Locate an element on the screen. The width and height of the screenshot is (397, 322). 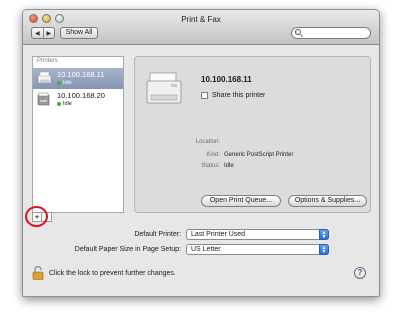
back-forward-control: ◀ ▶ is located at coordinates (43, 33).